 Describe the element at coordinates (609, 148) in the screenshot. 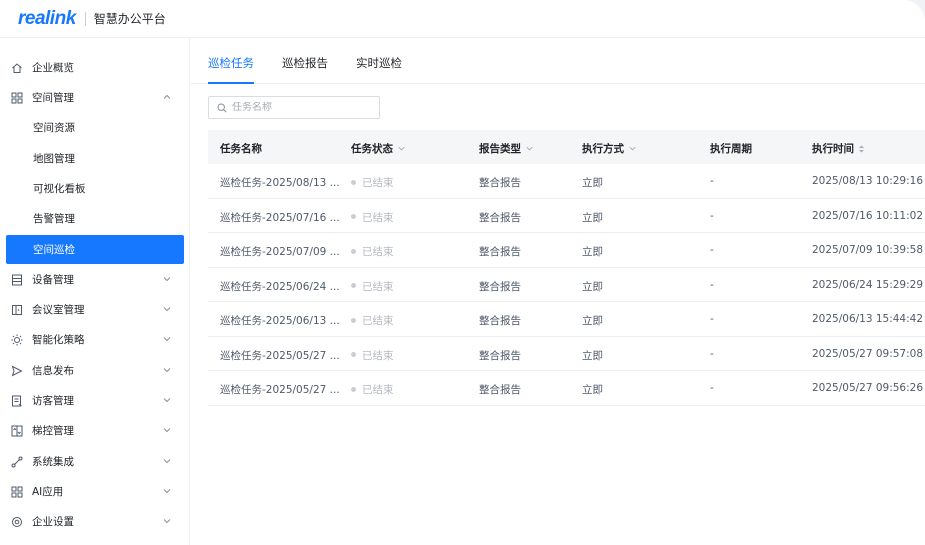

I see `column-header-exec-mode: 执行方式` at that location.